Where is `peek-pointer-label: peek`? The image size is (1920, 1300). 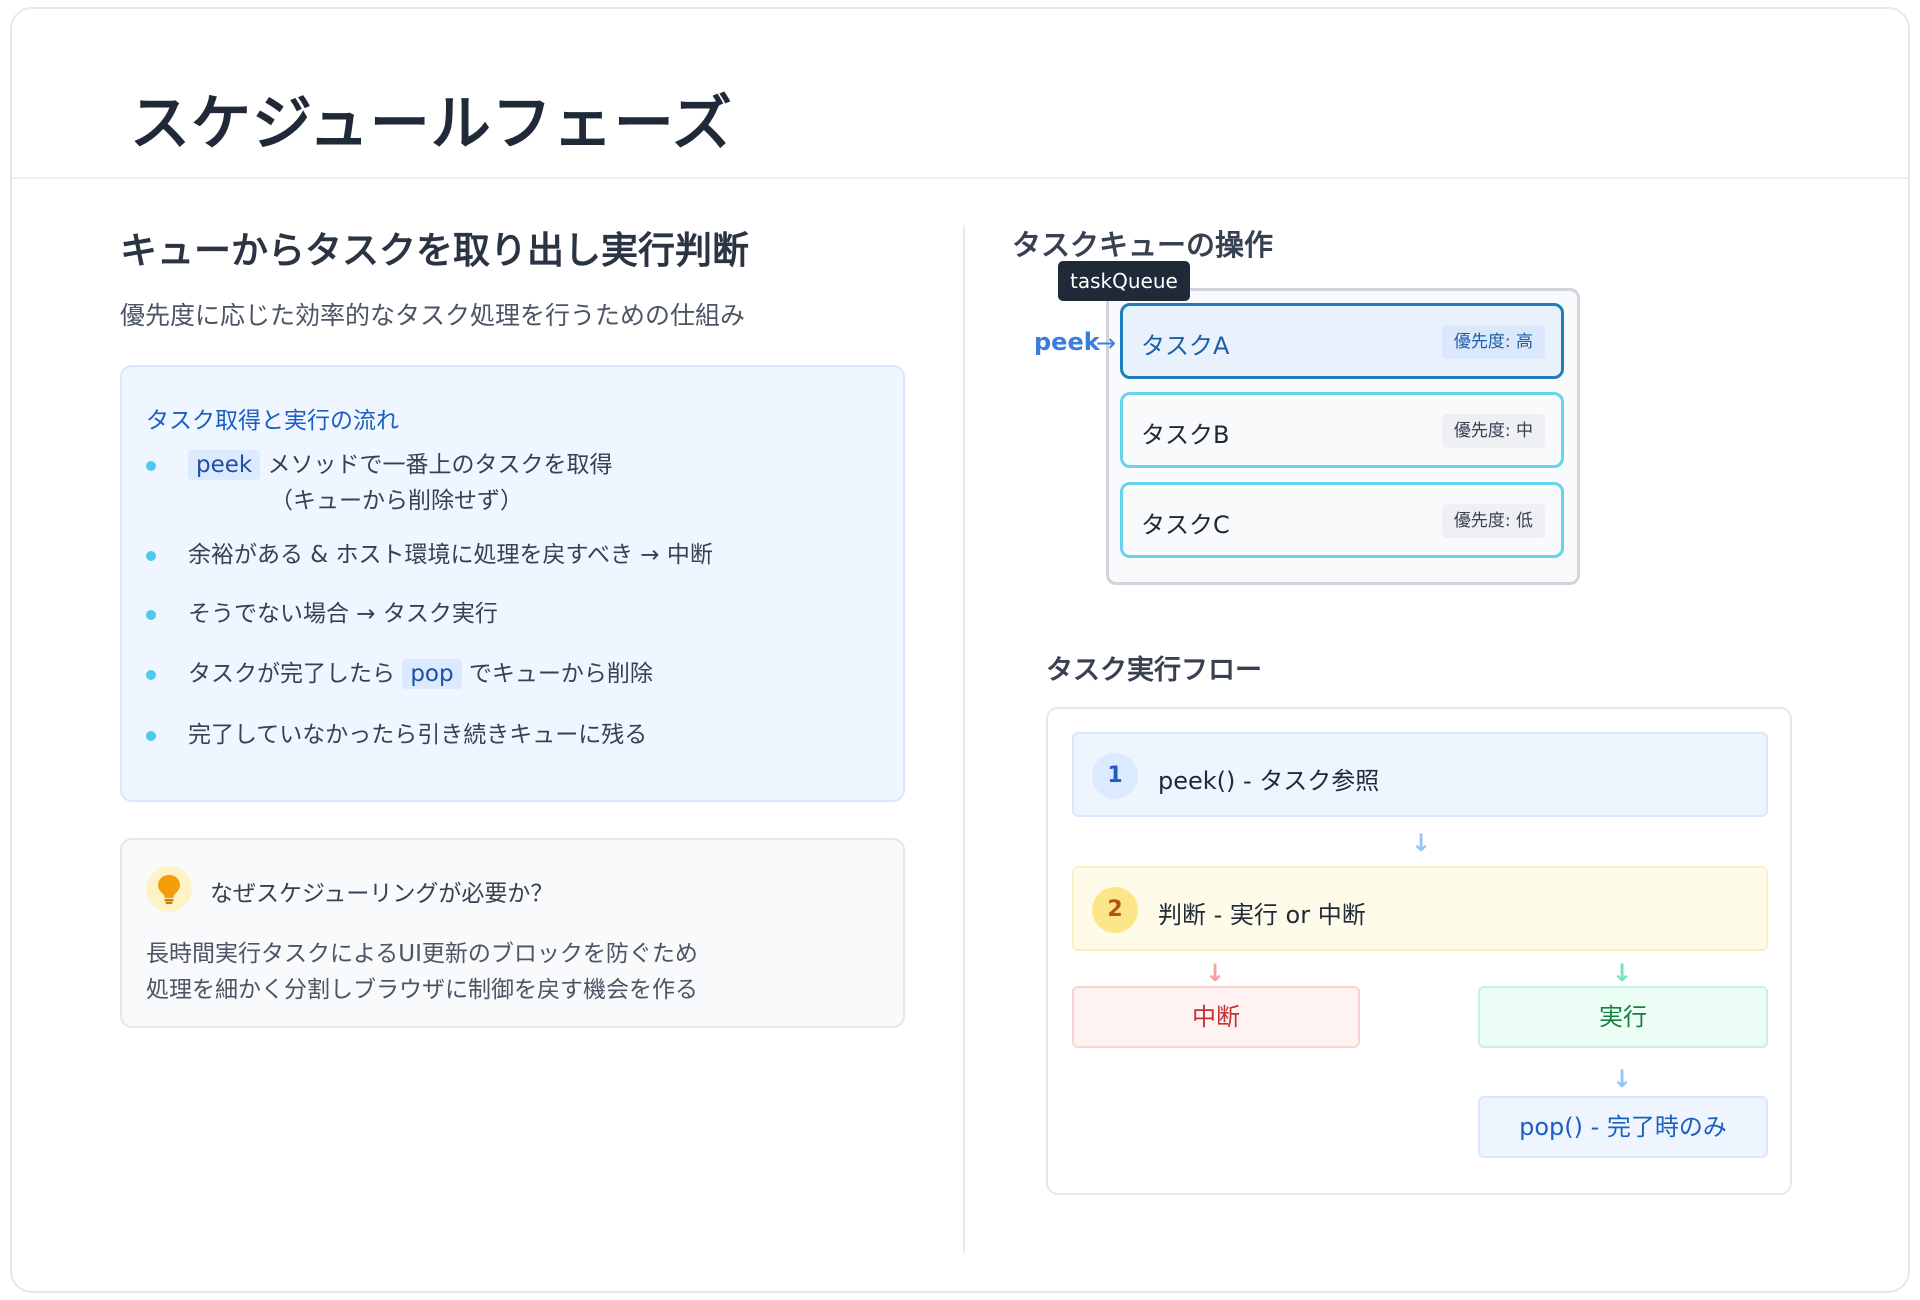
peek-pointer-label: peek is located at coordinates (1067, 342).